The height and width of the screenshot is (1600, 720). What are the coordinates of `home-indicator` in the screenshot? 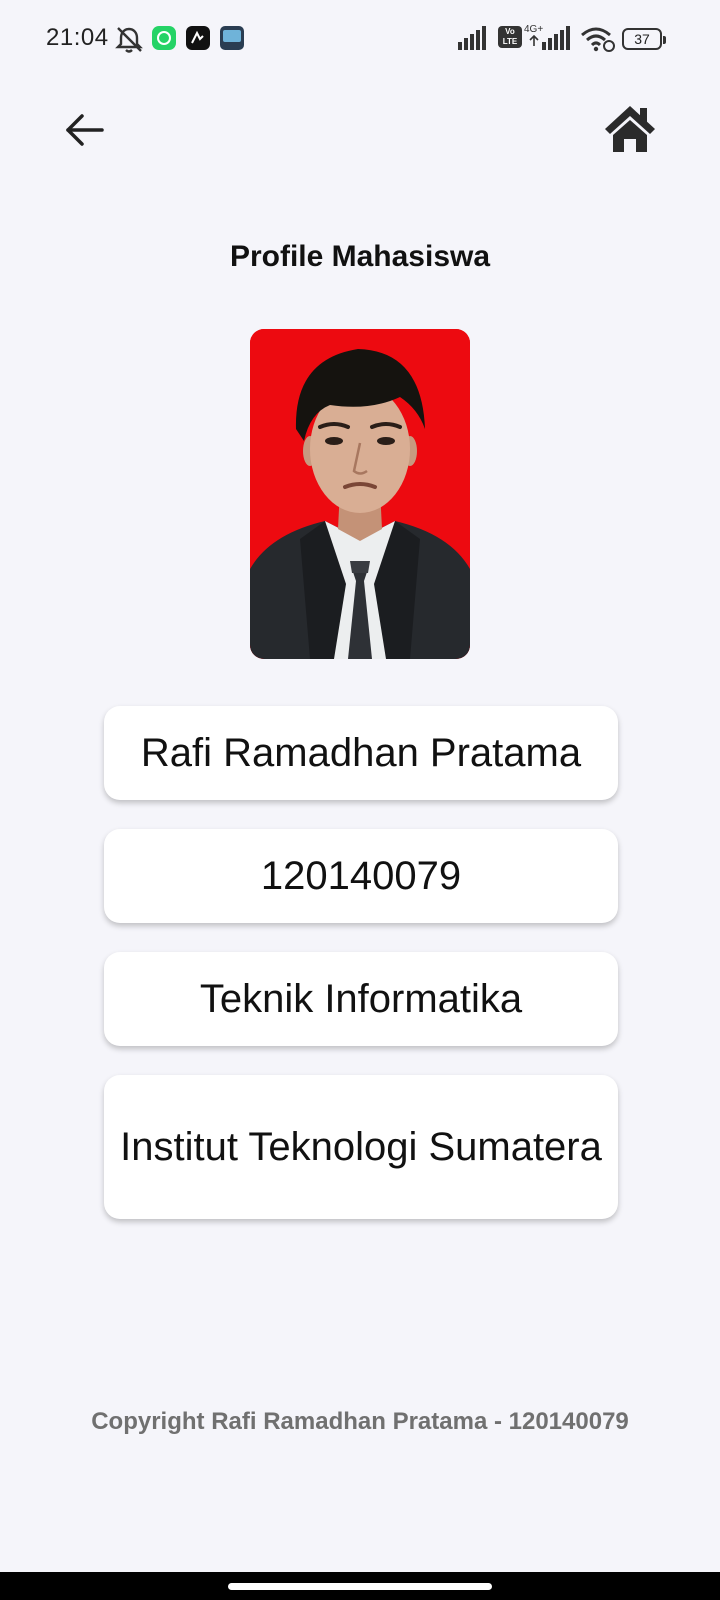 It's located at (360, 1586).